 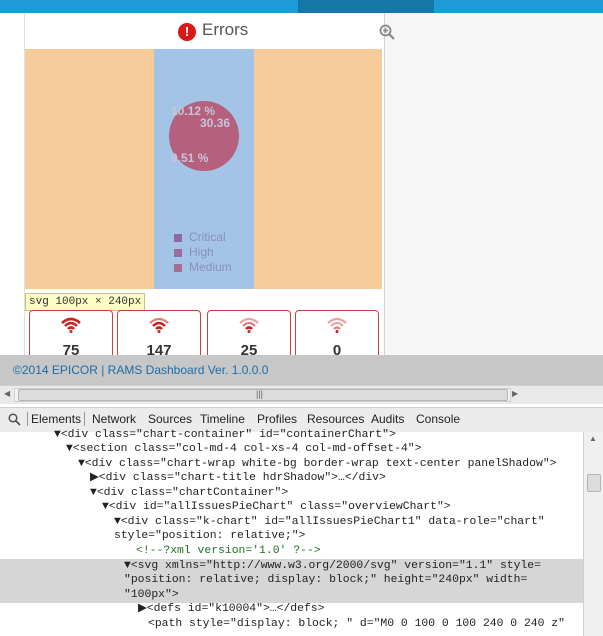 I want to click on count-cards: 75 147 25 0, so click(x=203, y=334).